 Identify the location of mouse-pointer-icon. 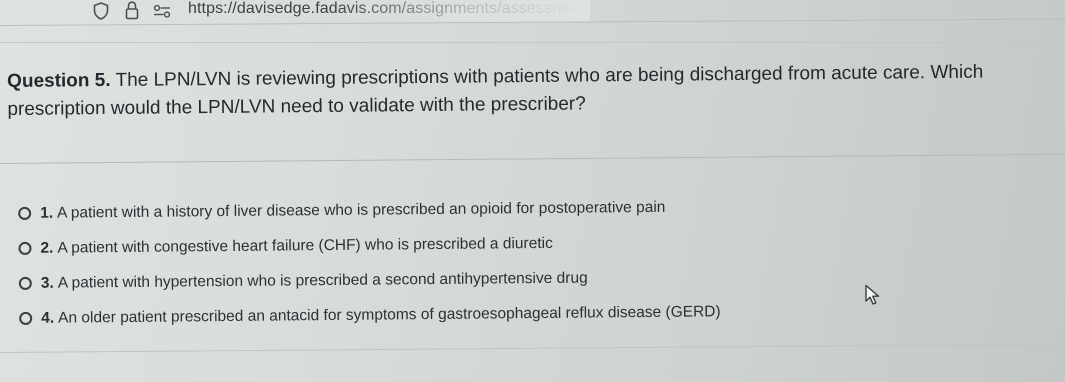
(872, 294).